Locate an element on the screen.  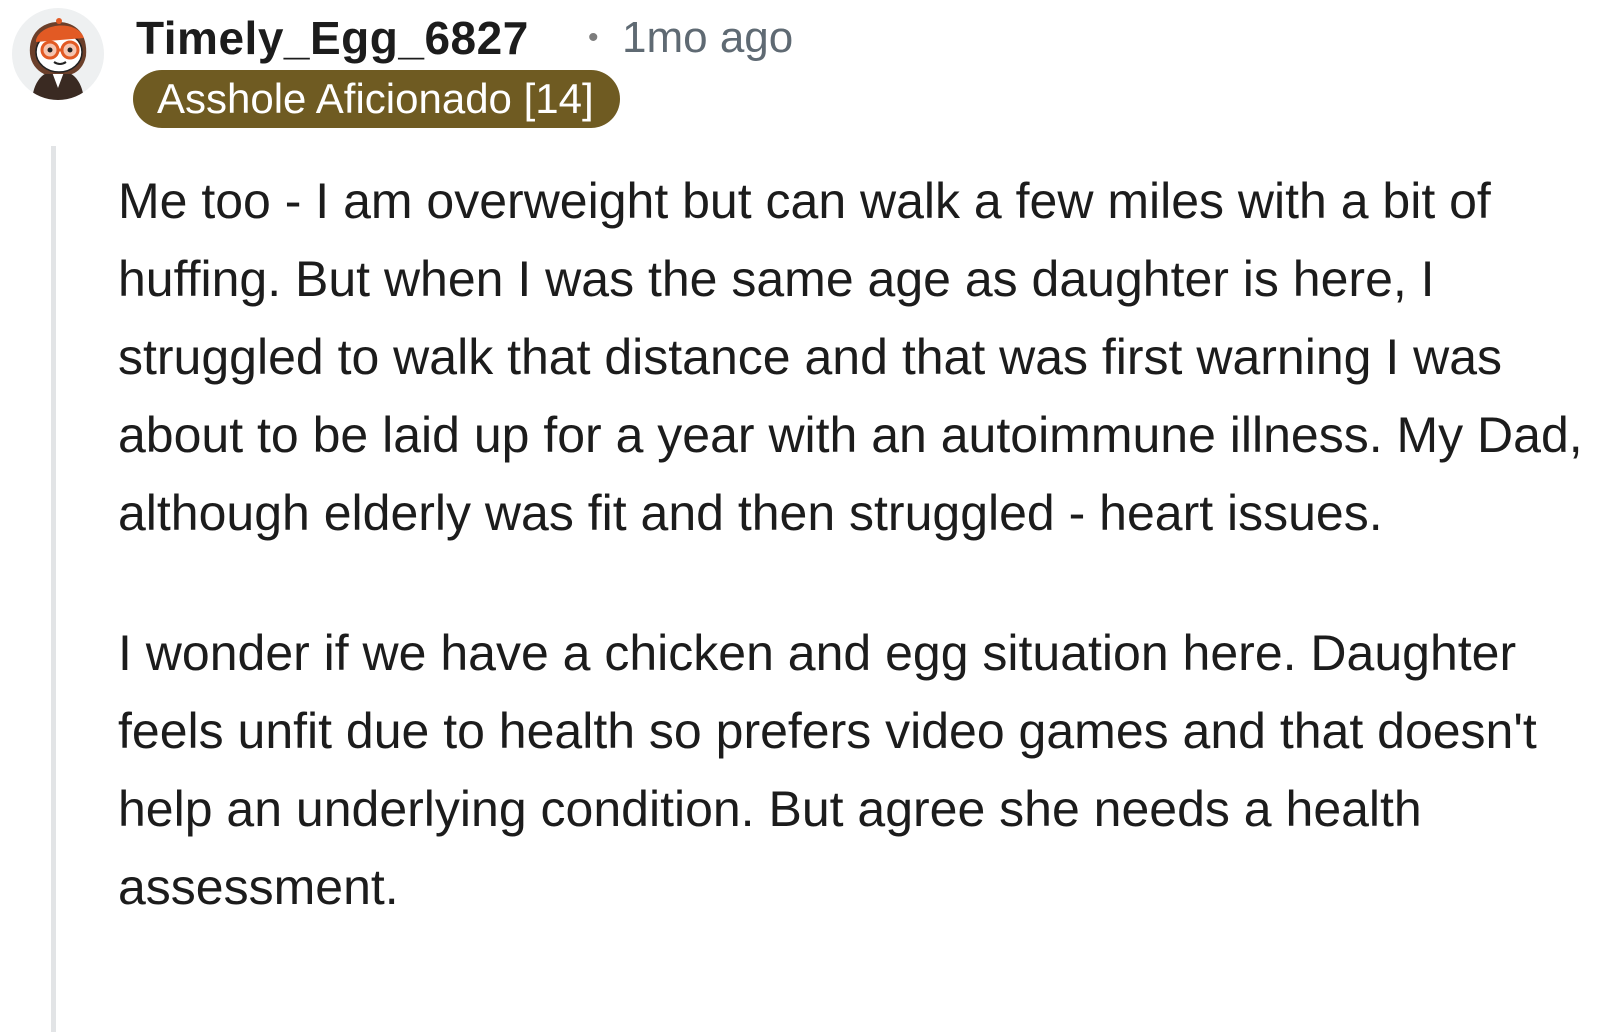
comment-timestamp: 1mo ago is located at coordinates (707, 38).